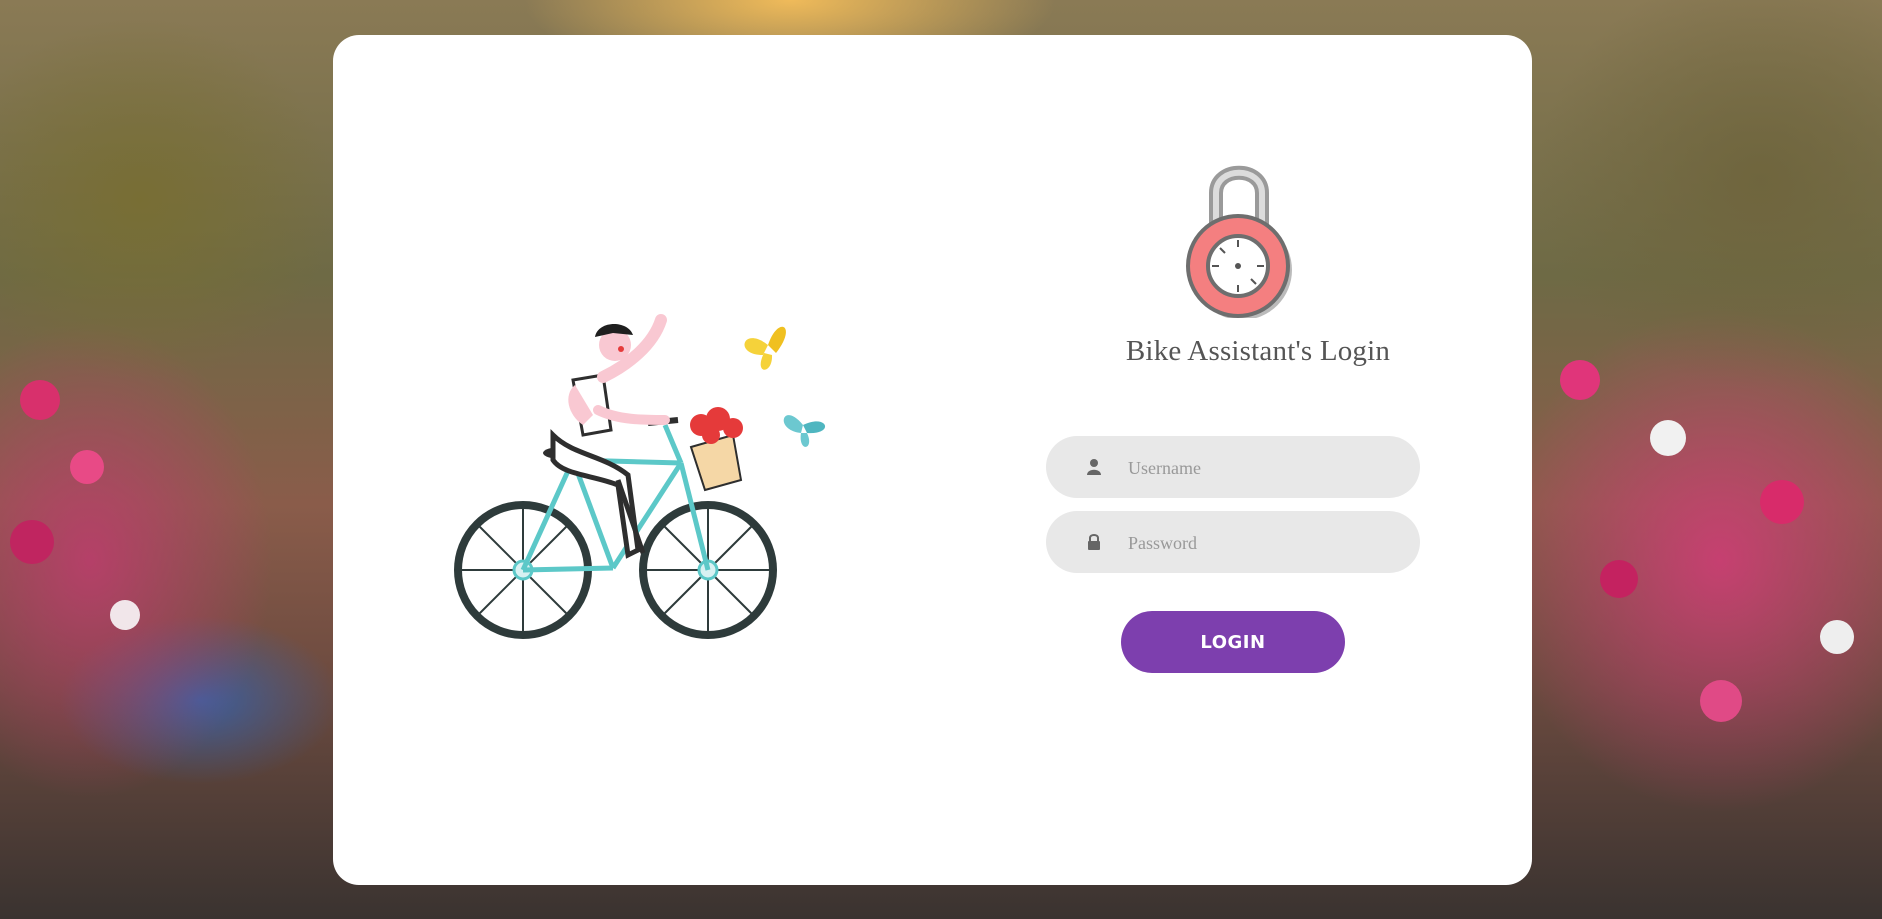 The height and width of the screenshot is (919, 1882). What do you see at coordinates (1263, 468) in the screenshot?
I see `username-input` at bounding box center [1263, 468].